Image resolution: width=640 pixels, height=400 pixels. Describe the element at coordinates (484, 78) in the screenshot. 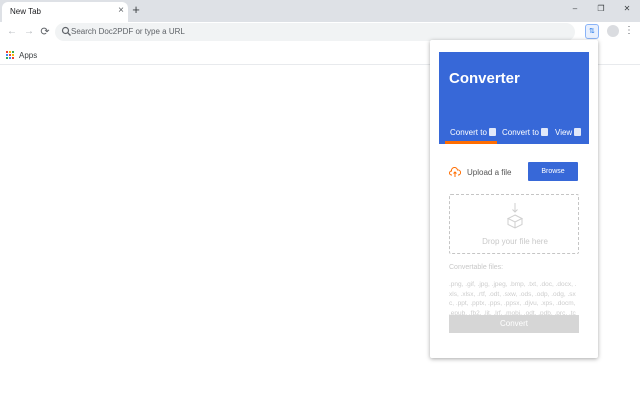

I see `popup-title: Converter` at that location.